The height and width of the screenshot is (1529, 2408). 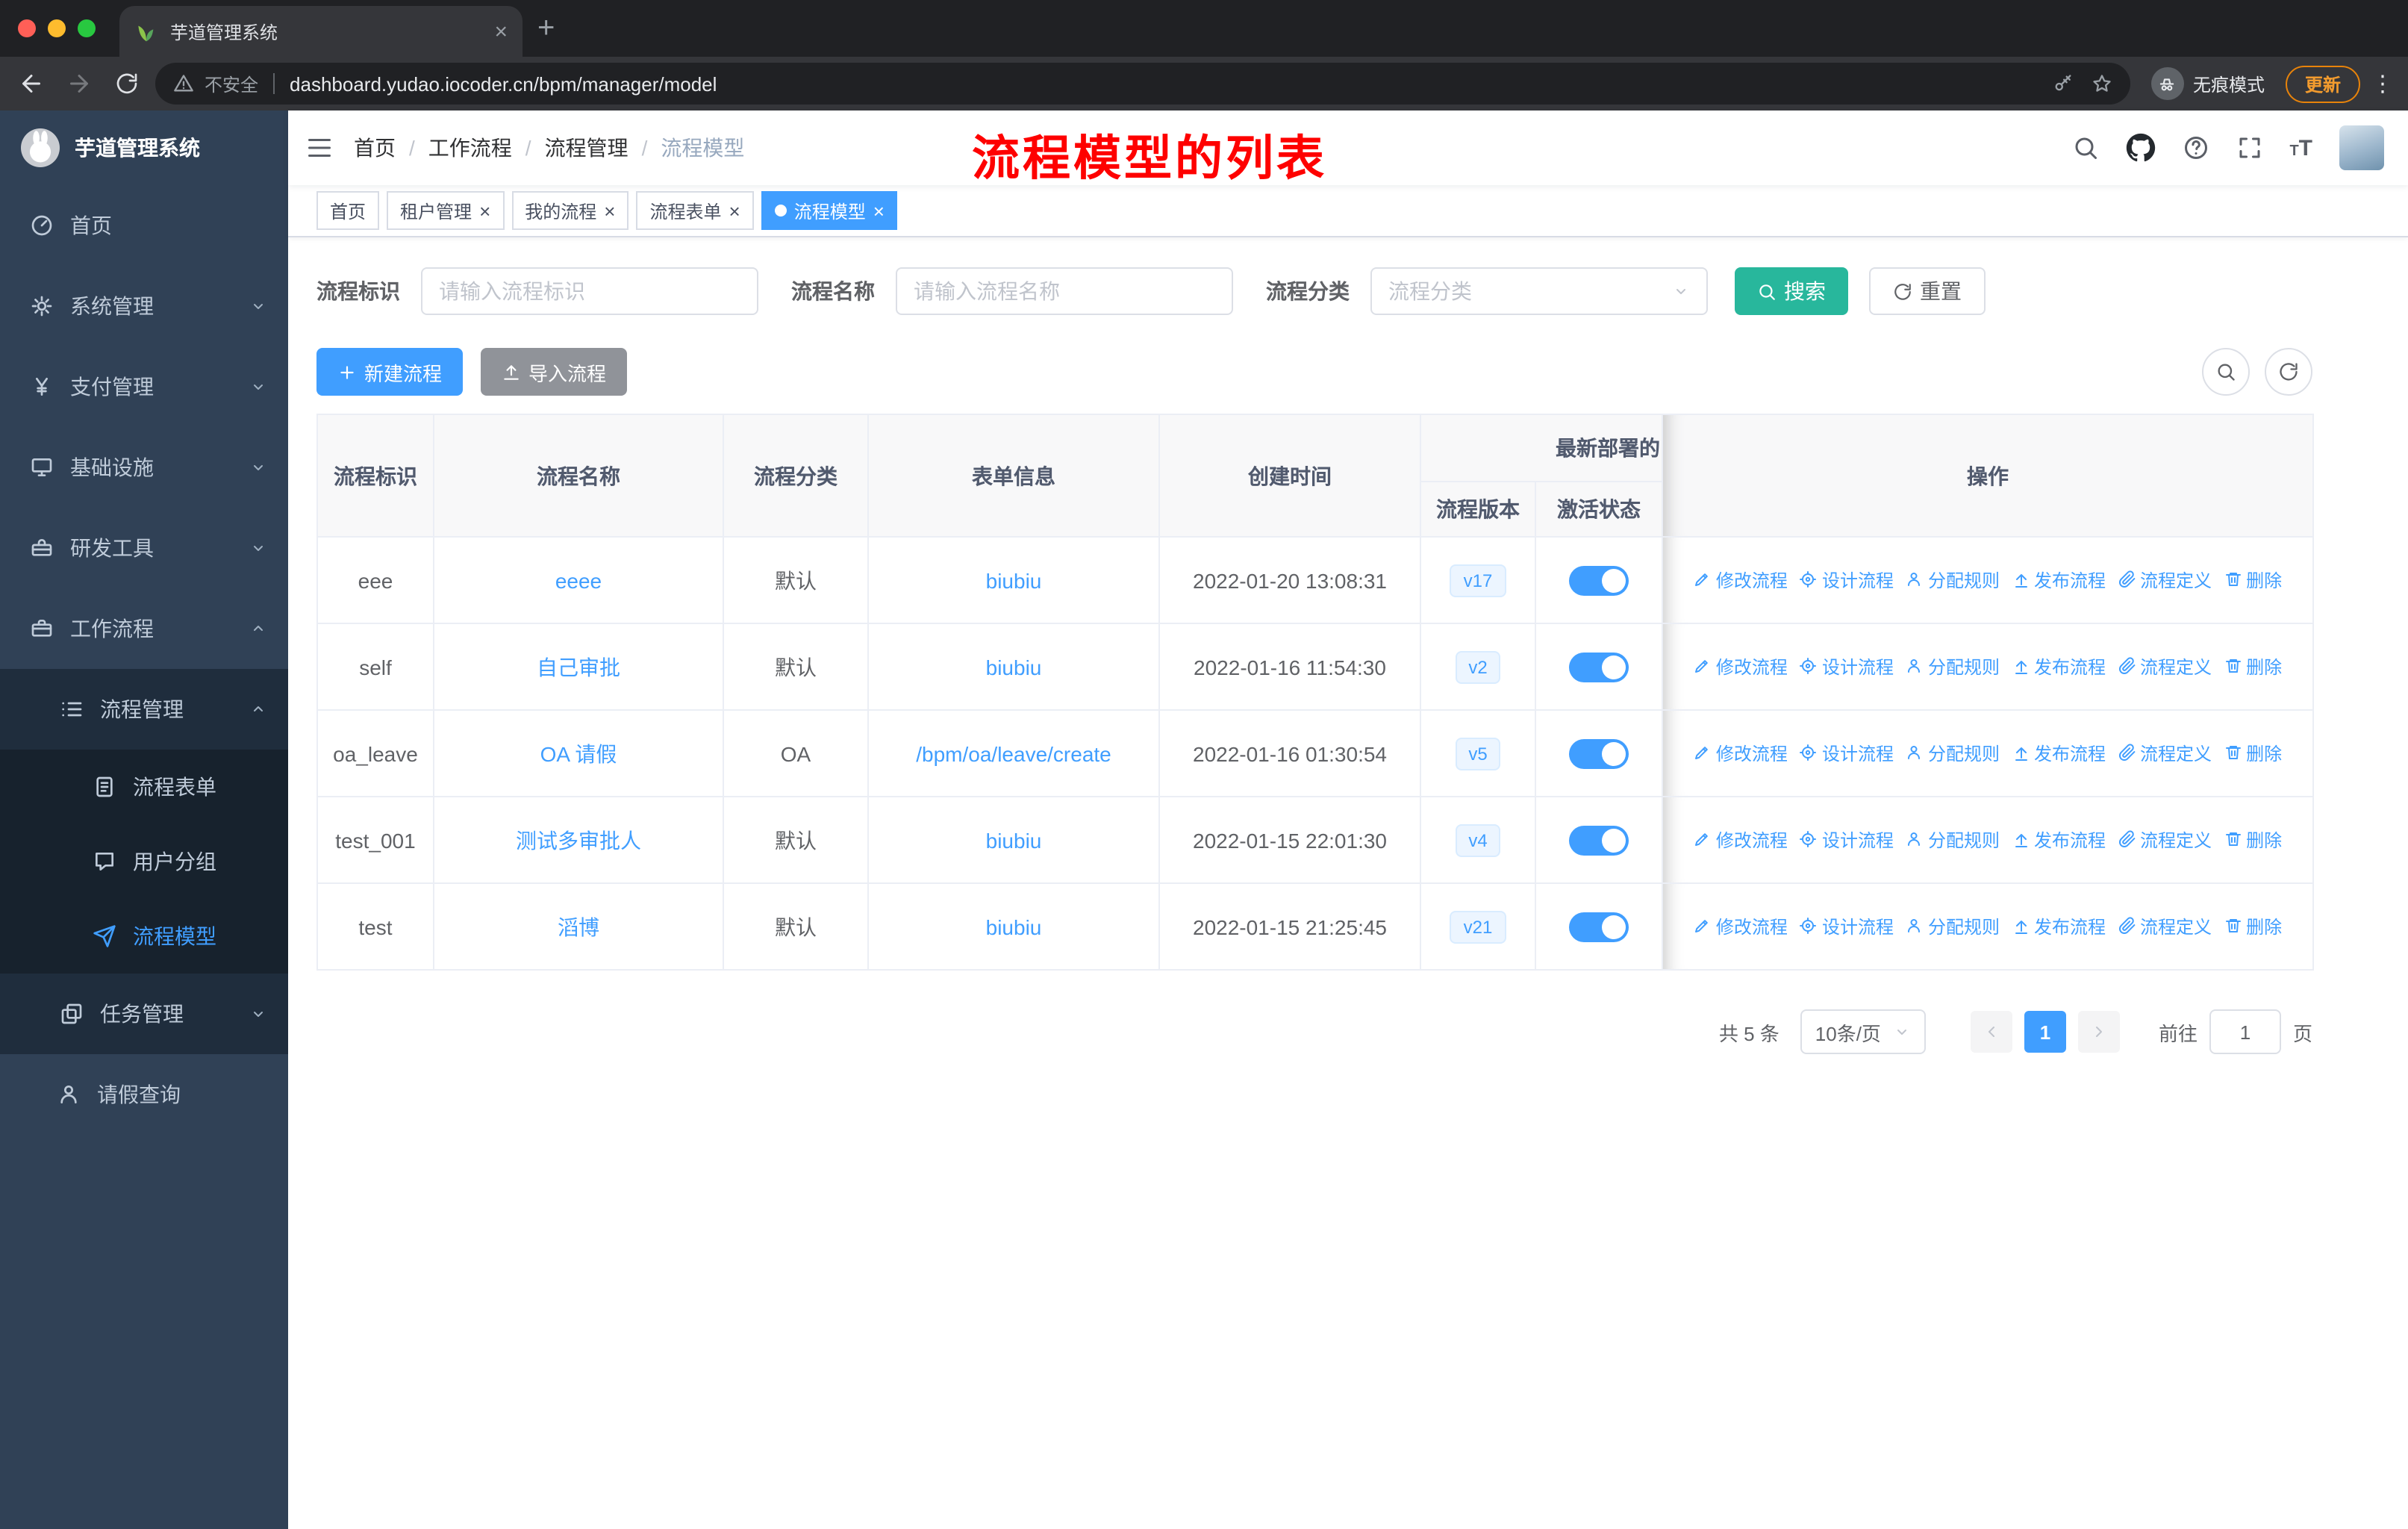 I want to click on model-name-link: OA 请假, so click(x=578, y=753).